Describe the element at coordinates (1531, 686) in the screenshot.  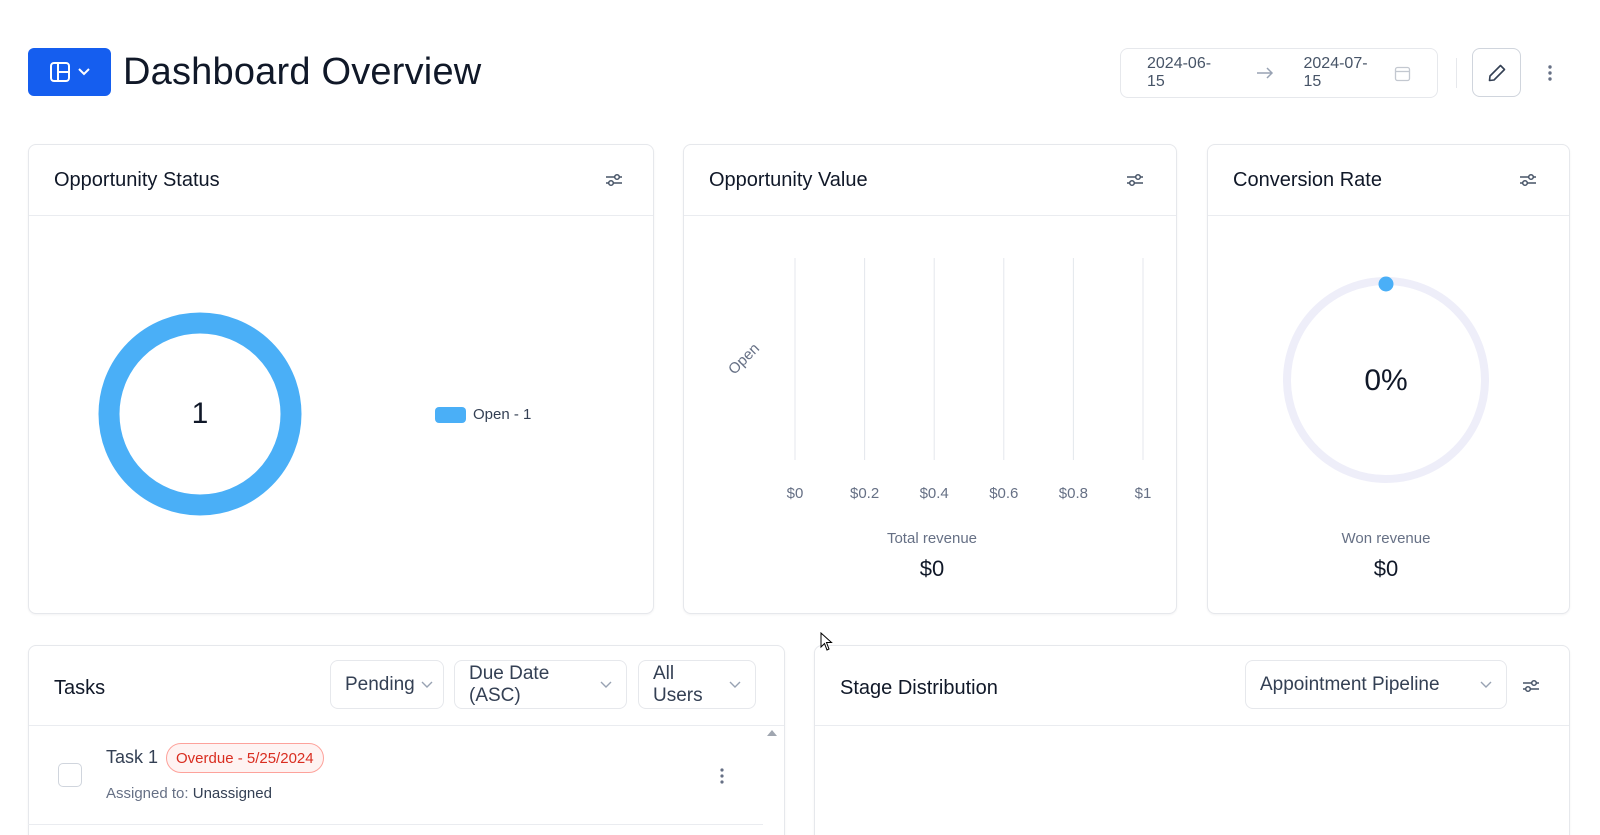
I see `filter-settings-icon` at that location.